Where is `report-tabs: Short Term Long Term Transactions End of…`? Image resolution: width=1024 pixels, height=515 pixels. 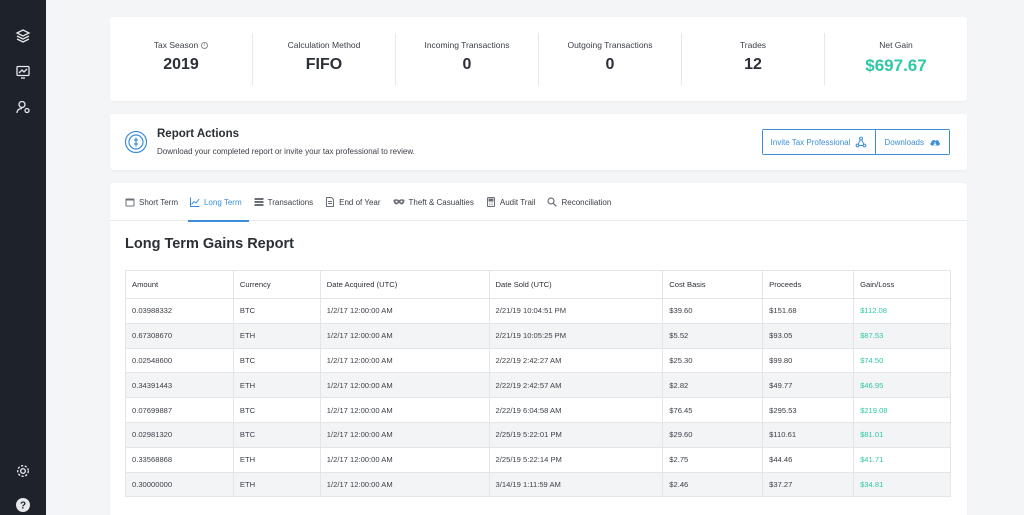 report-tabs: Short Term Long Term Transactions End of… is located at coordinates (538, 202).